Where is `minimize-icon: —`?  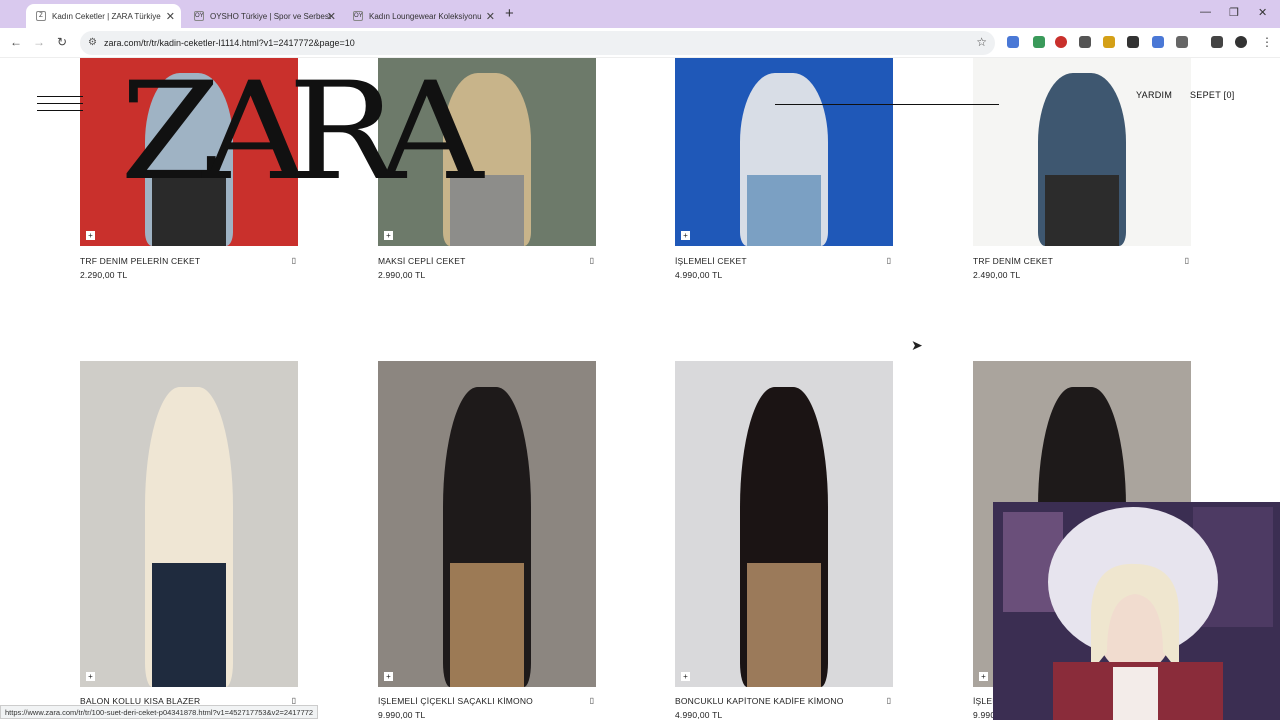 minimize-icon: — is located at coordinates (1205, 12).